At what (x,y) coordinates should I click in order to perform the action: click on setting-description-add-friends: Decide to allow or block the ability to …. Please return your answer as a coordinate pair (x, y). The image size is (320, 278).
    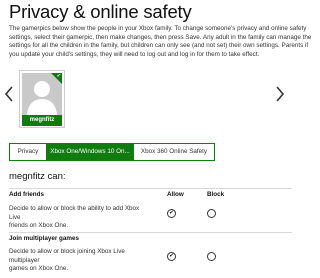
    Looking at the image, I should click on (79, 218).